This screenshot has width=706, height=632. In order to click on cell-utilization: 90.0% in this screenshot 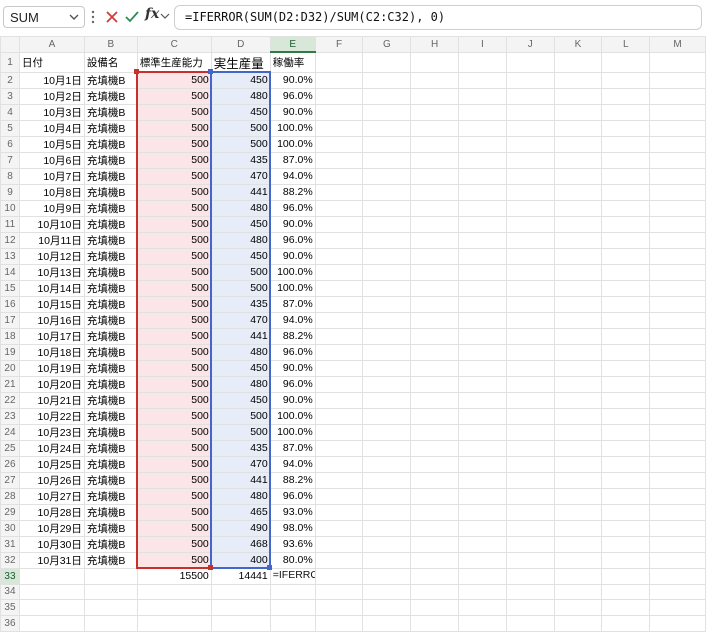, I will do `click(292, 400)`.